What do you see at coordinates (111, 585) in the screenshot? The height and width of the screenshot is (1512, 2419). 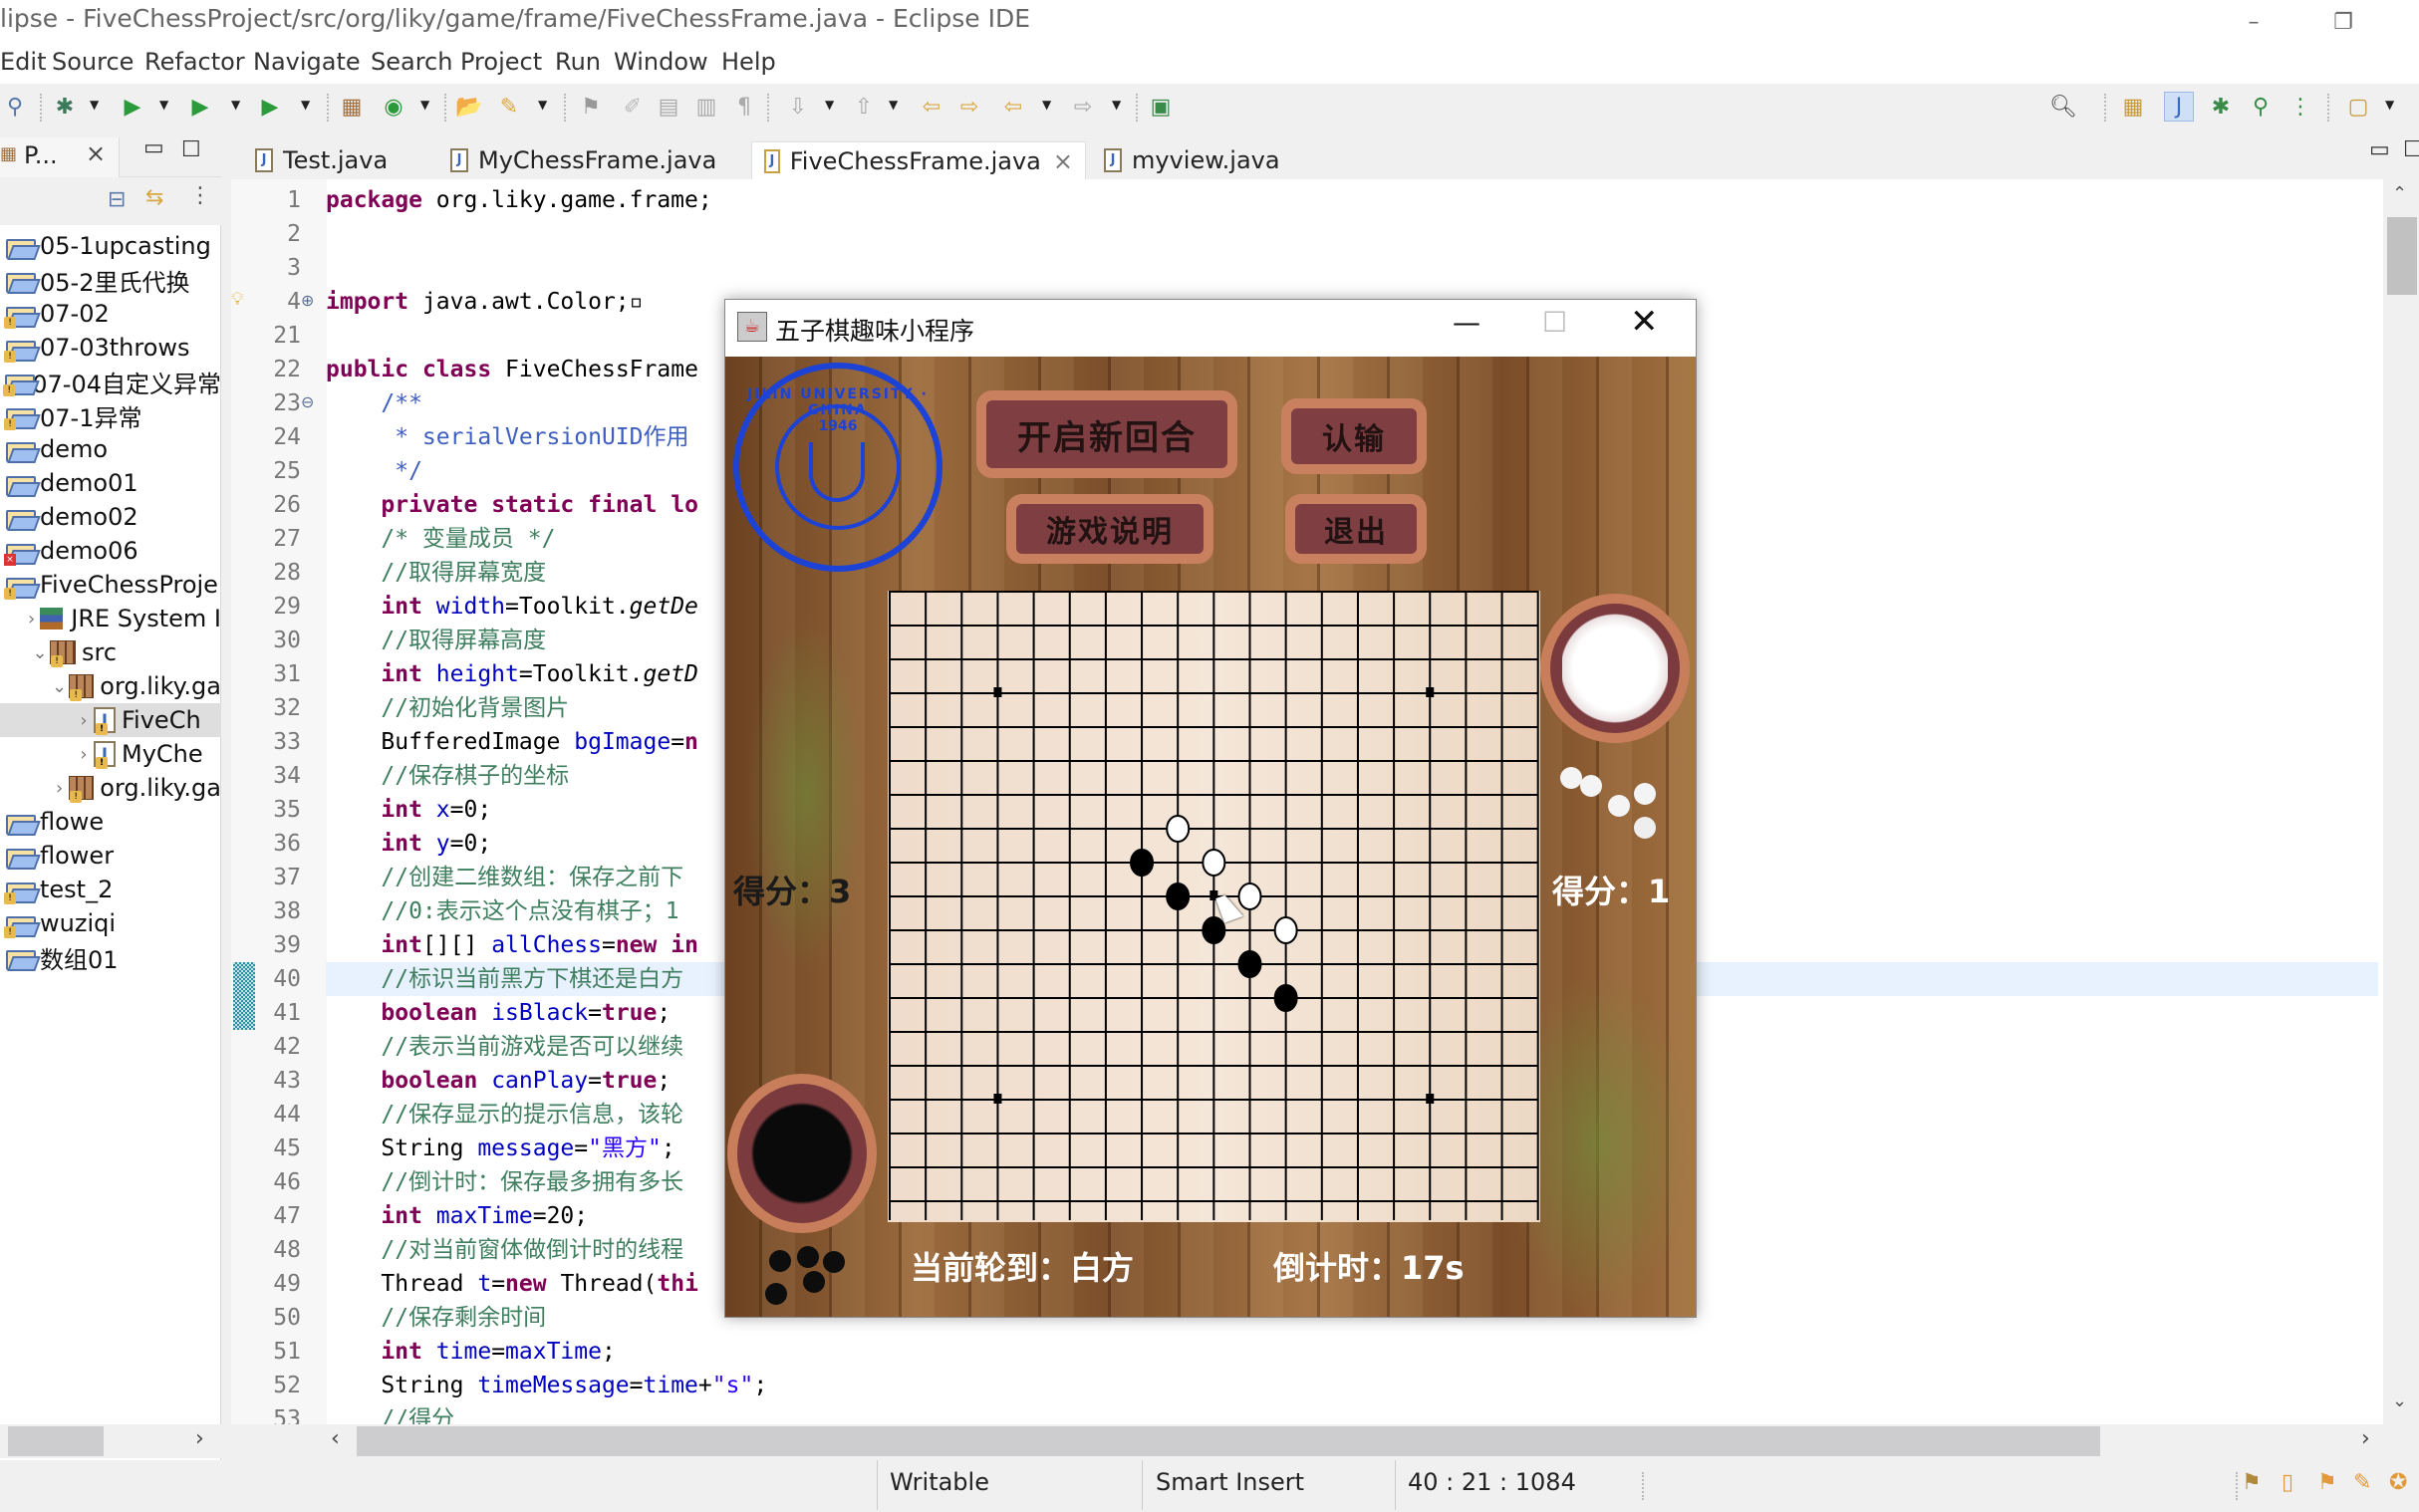 I see `tree-item: ! FiveChessProje` at bounding box center [111, 585].